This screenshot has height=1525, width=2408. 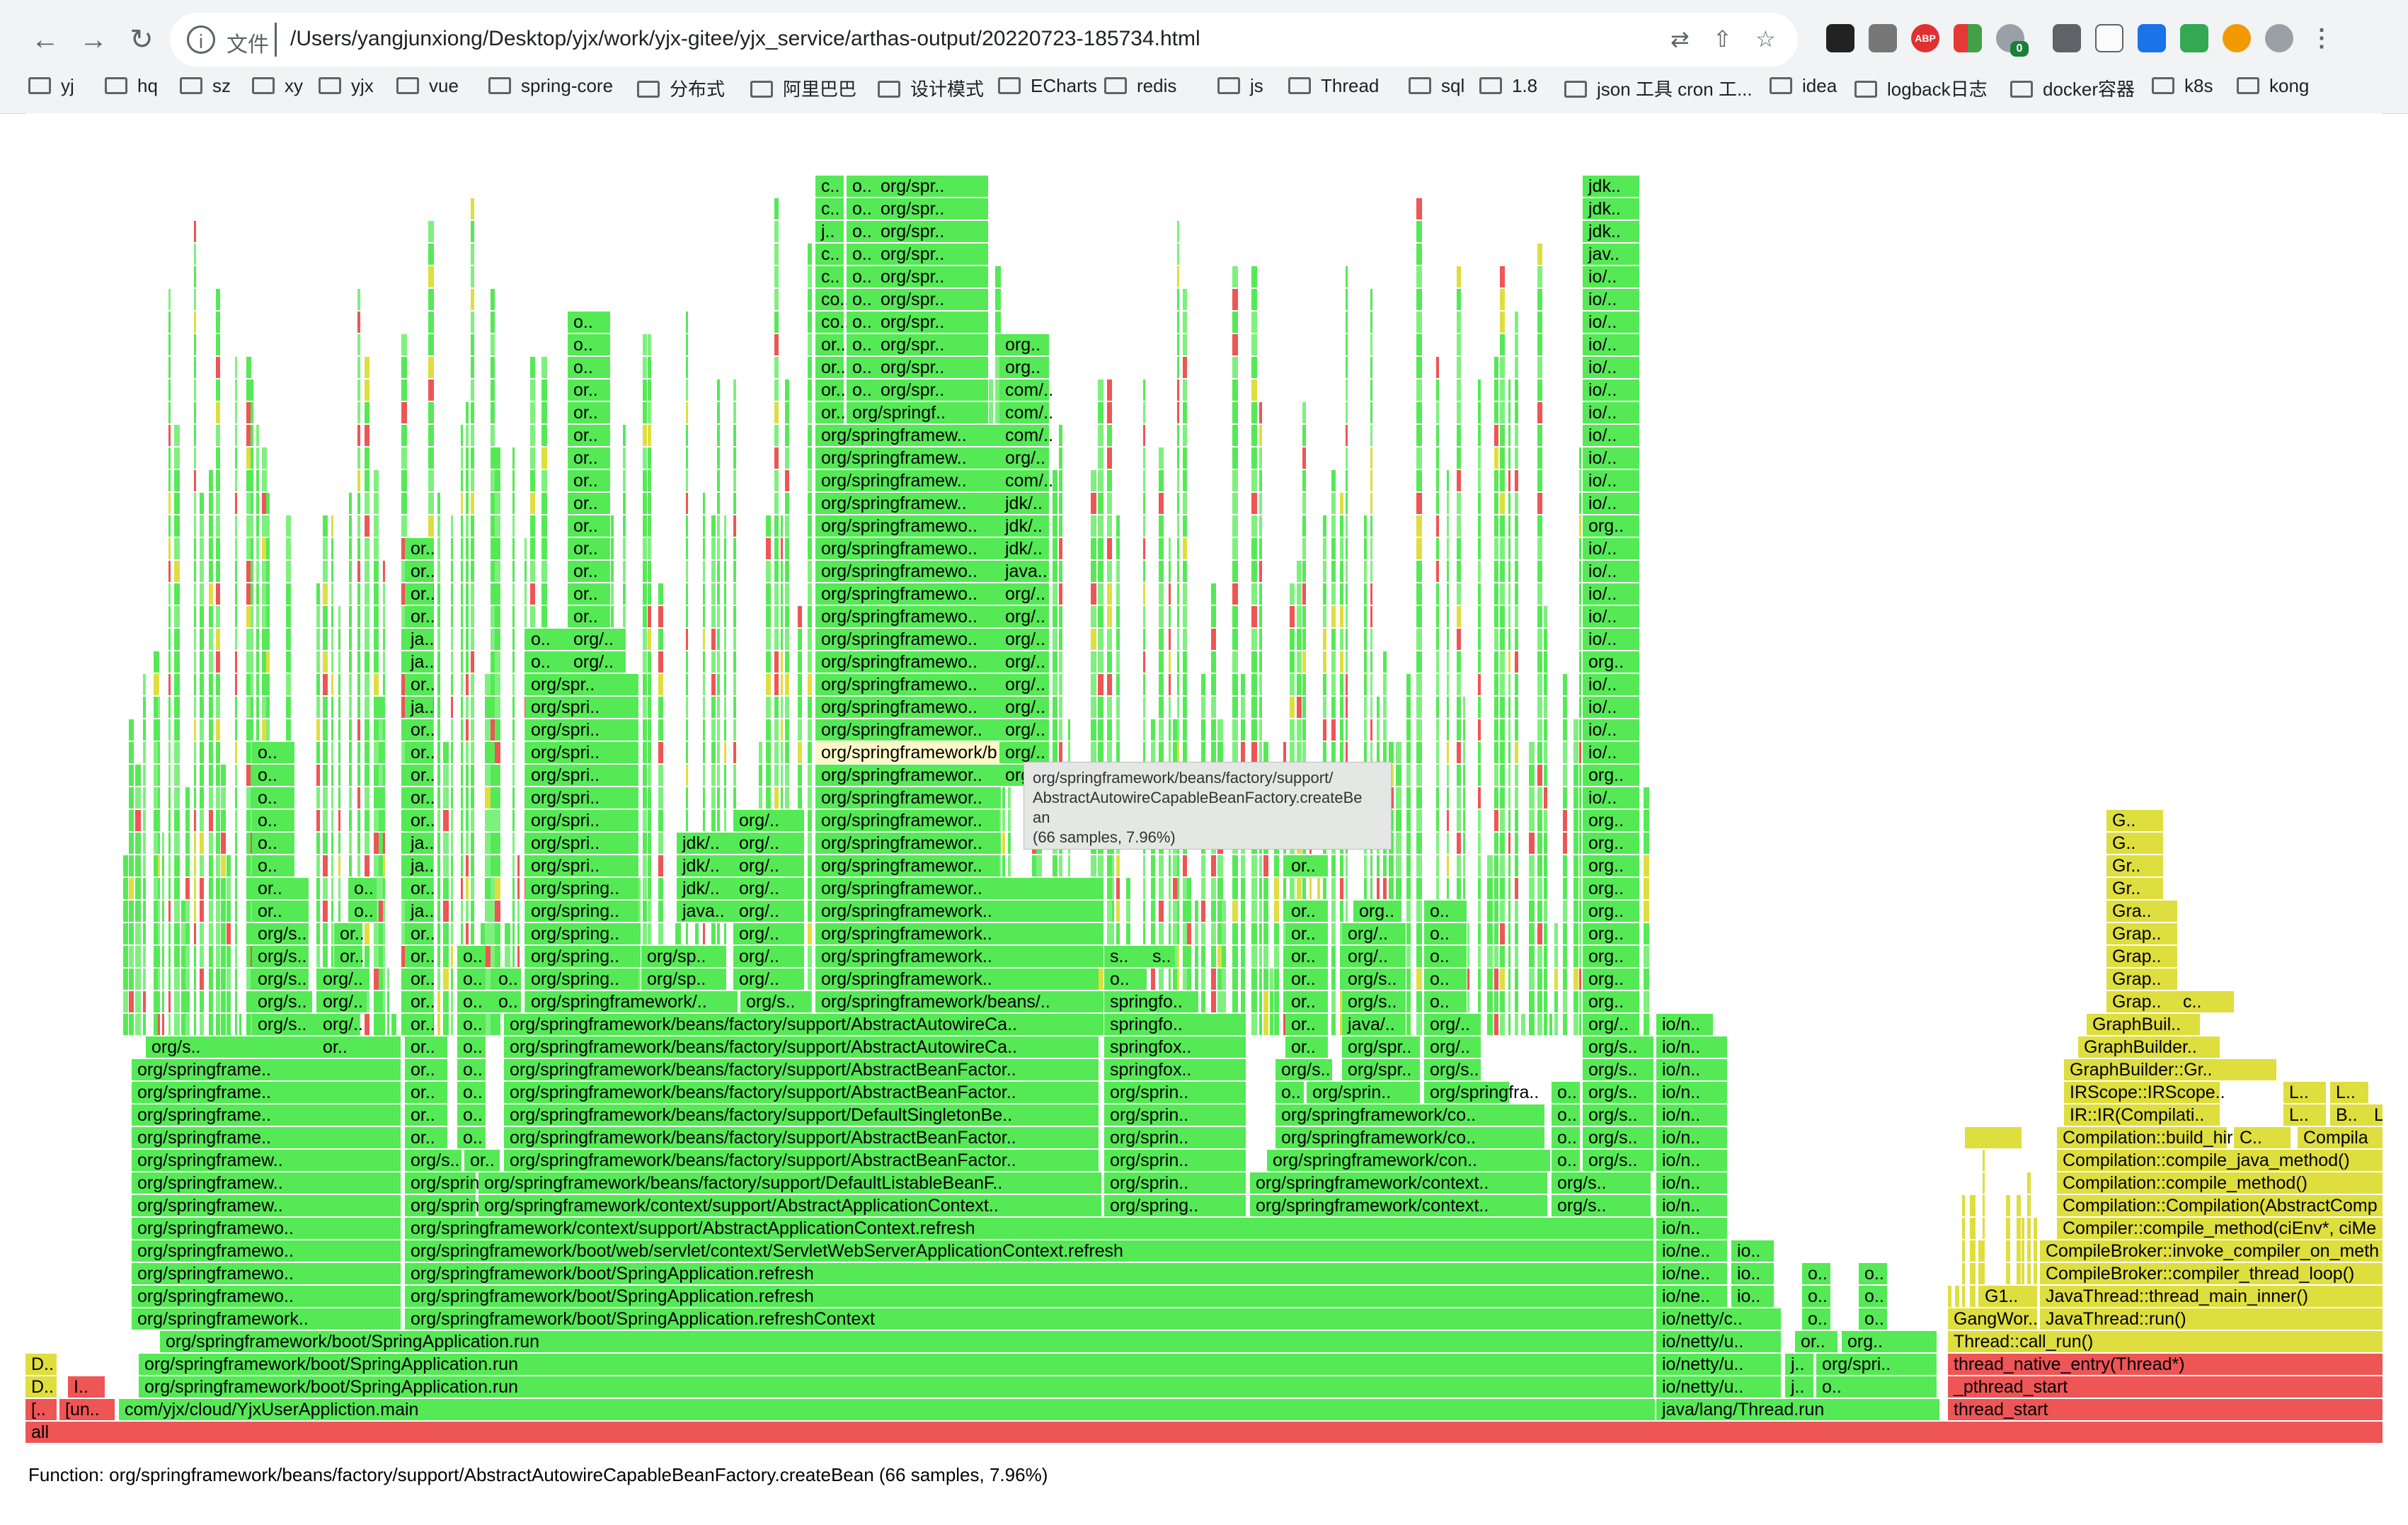 What do you see at coordinates (1150, 1001) in the screenshot?
I see `flame-frame: springfo..` at bounding box center [1150, 1001].